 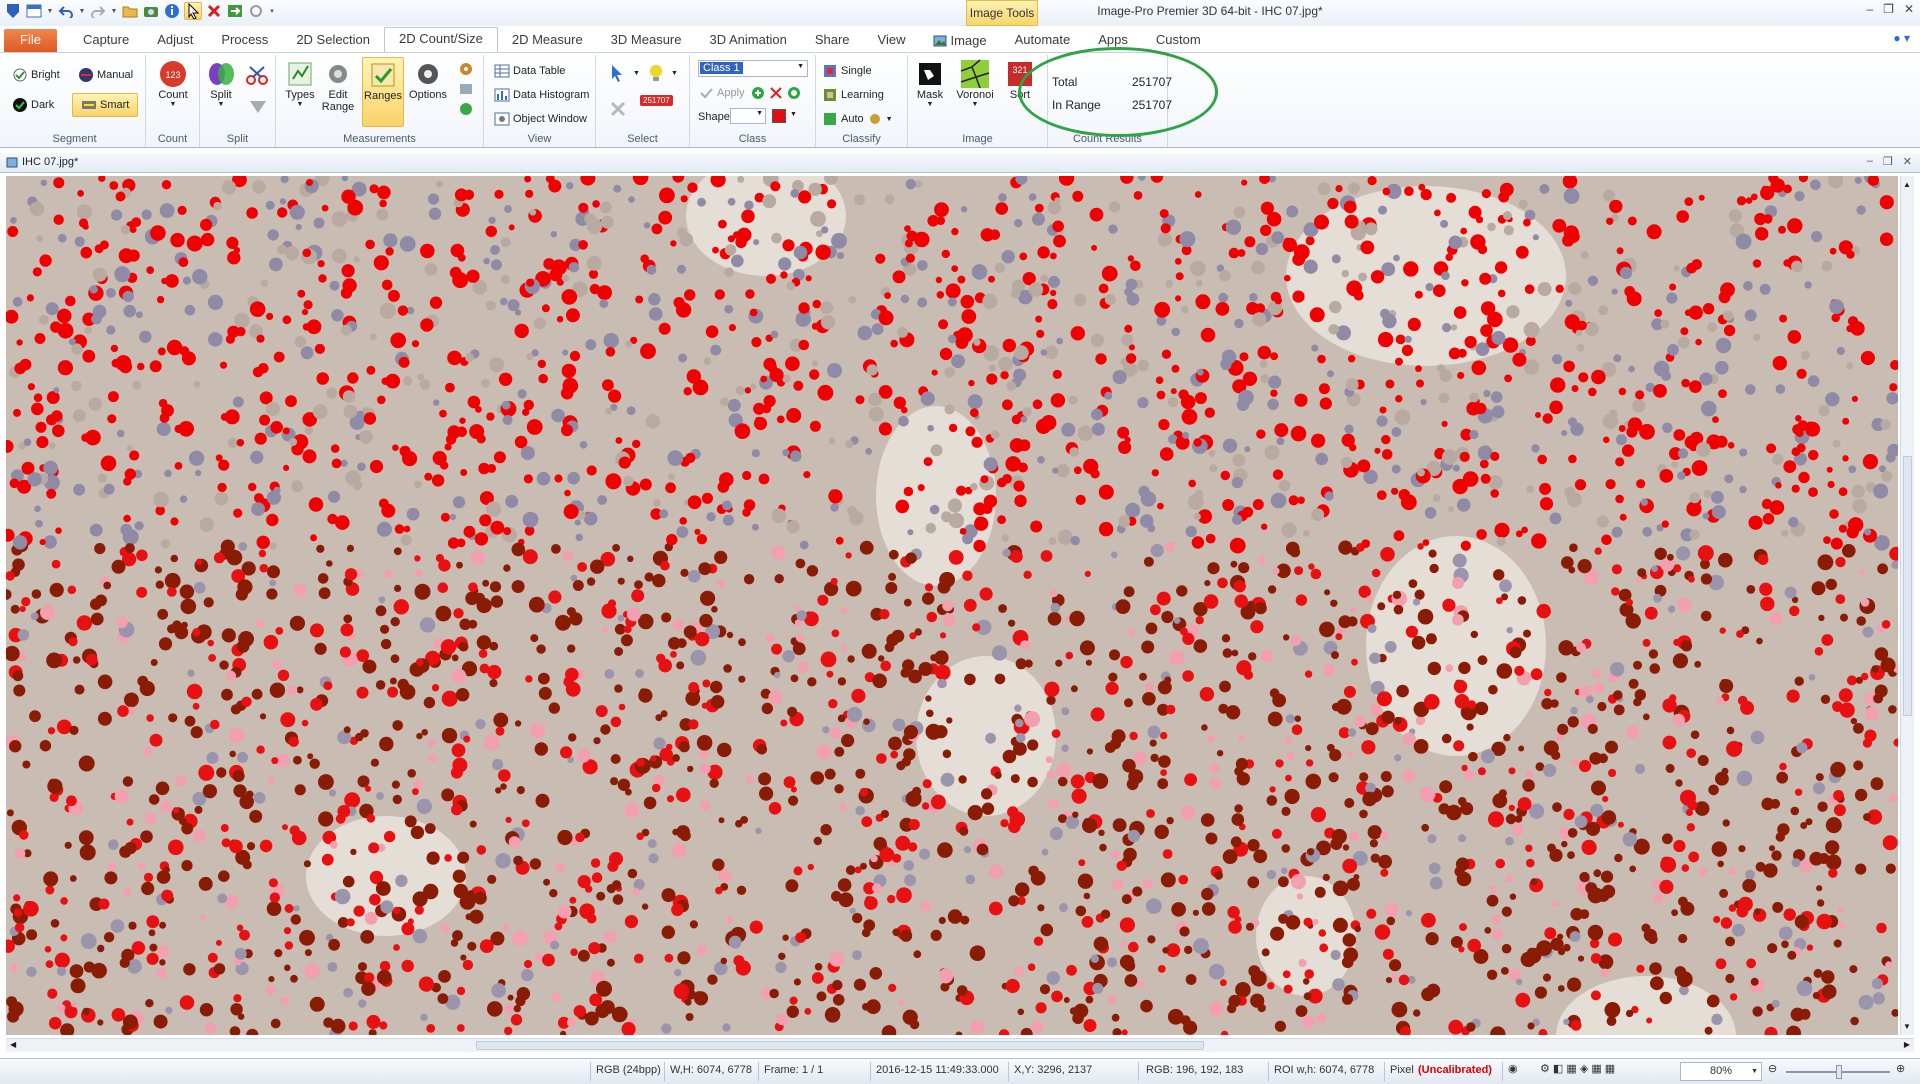 What do you see at coordinates (779, 116) in the screenshot?
I see `class-color-swatch` at bounding box center [779, 116].